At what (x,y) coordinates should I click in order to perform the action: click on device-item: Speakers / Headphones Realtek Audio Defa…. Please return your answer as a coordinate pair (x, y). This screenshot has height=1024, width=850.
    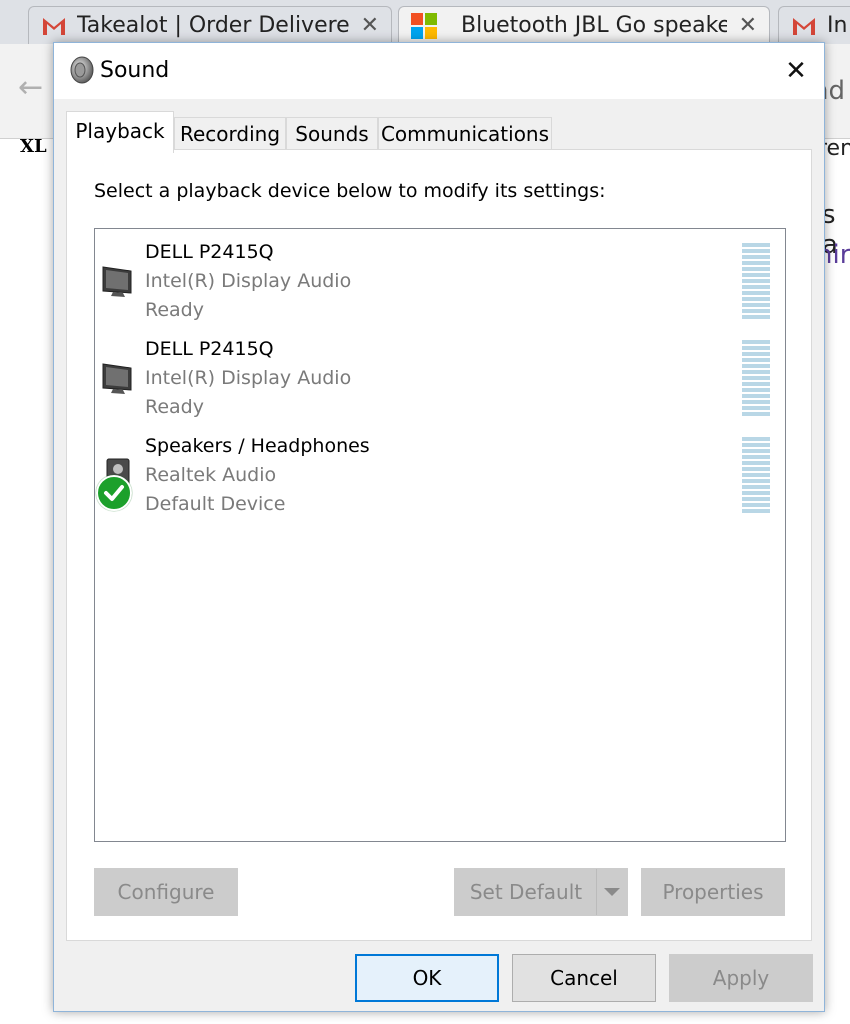
    Looking at the image, I should click on (440, 475).